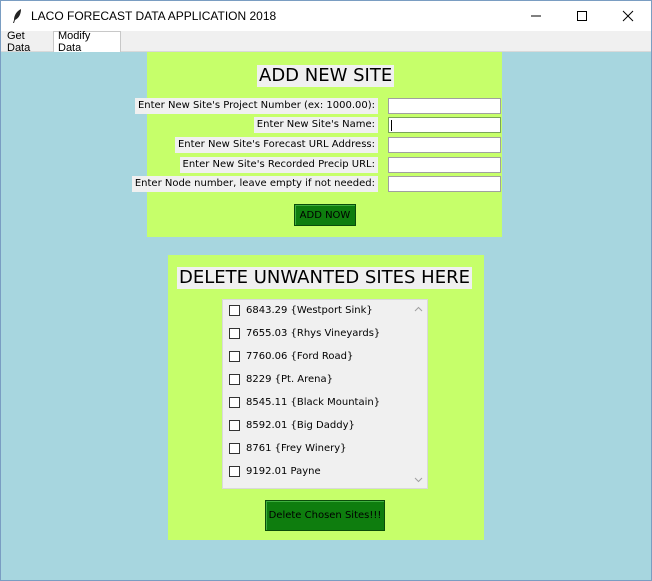 The image size is (652, 581). Describe the element at coordinates (391, 125) in the screenshot. I see `text-caret` at that location.